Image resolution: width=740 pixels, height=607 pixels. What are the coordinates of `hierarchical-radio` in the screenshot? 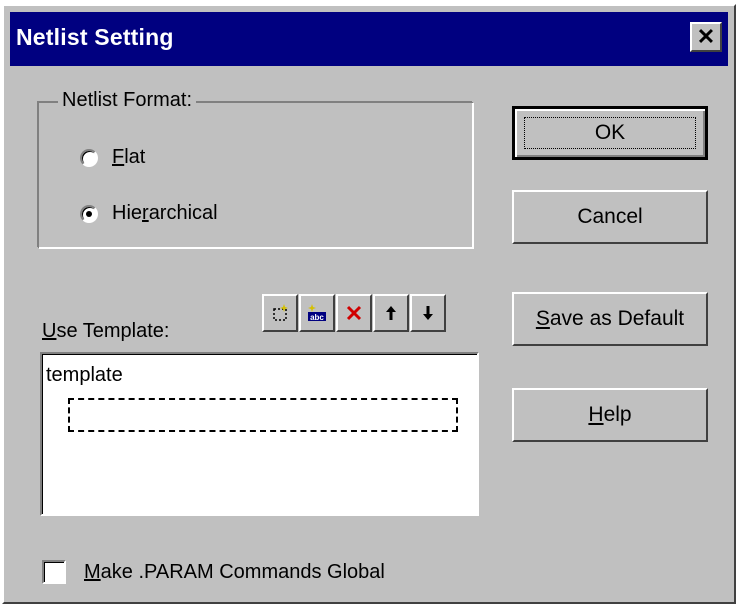 It's located at (89, 213).